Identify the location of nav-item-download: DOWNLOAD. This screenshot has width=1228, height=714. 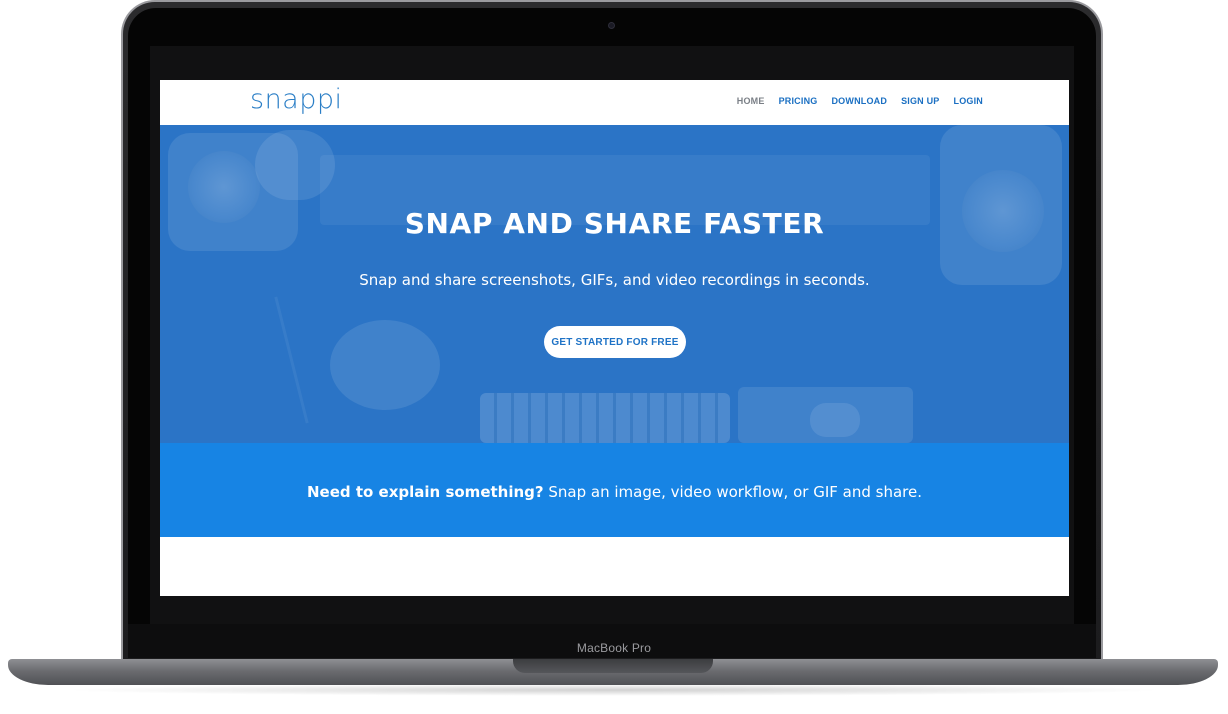
(859, 101).